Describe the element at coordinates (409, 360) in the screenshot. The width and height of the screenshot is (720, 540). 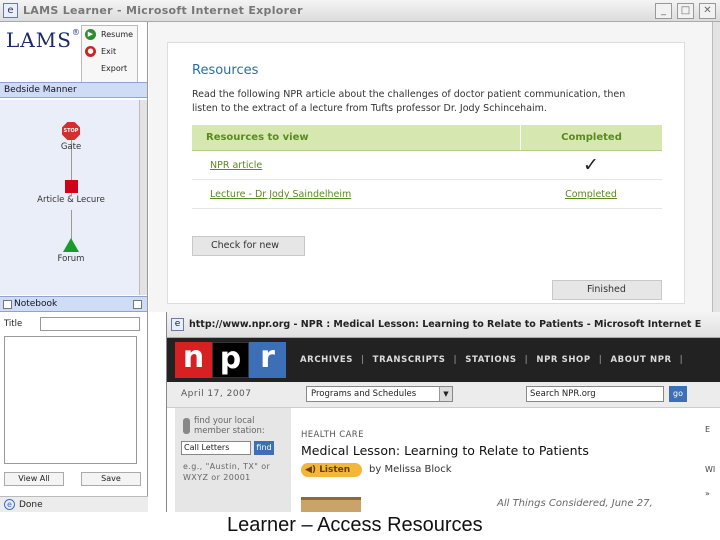
I see `nav-transcripts: TRANSCRIPTS` at that location.